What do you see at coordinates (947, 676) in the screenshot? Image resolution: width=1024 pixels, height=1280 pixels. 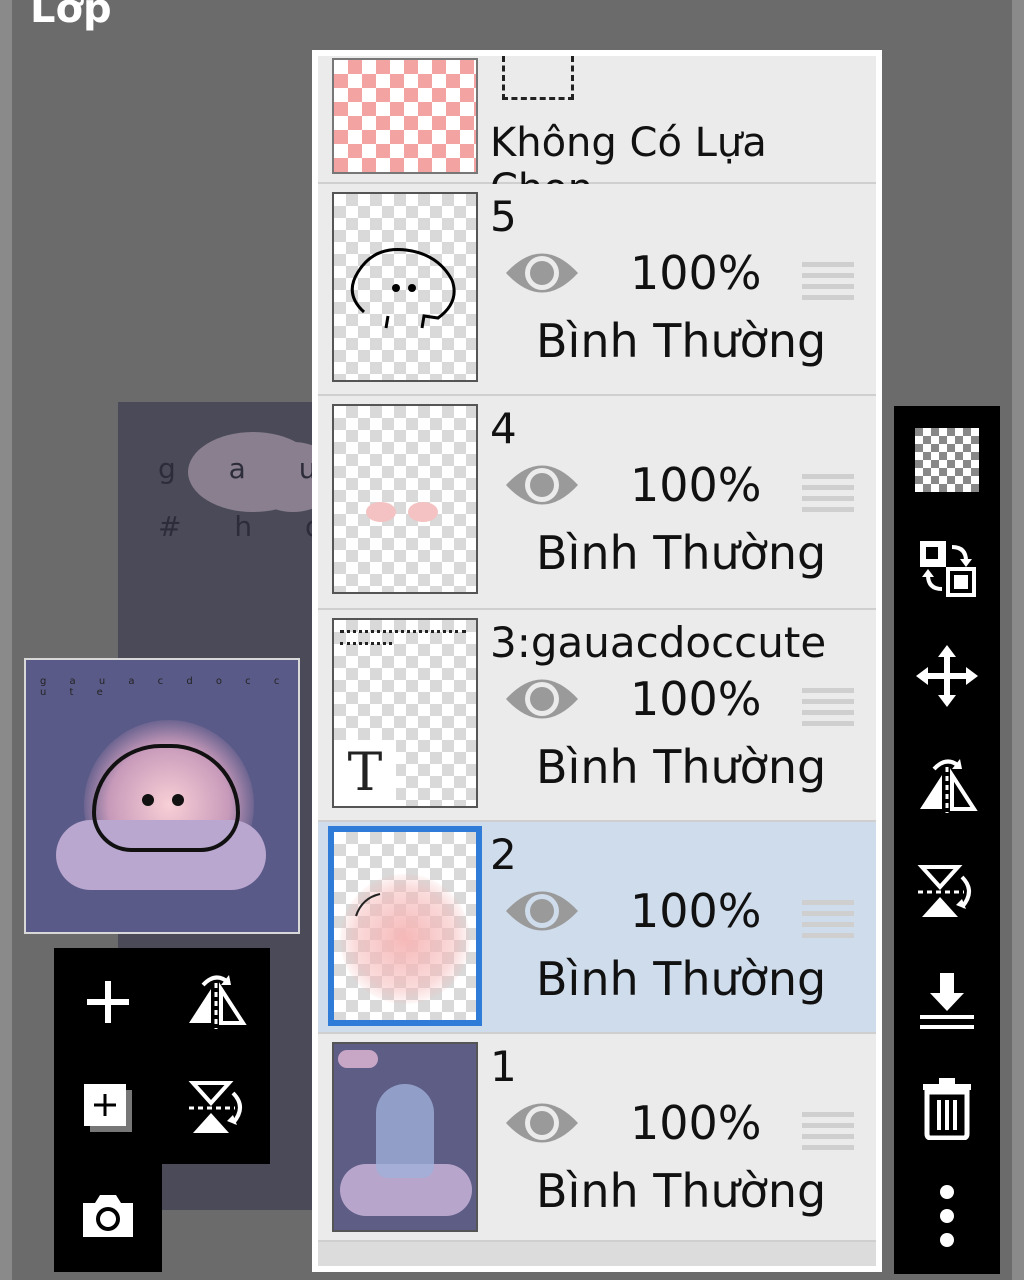 I see `move-icon` at bounding box center [947, 676].